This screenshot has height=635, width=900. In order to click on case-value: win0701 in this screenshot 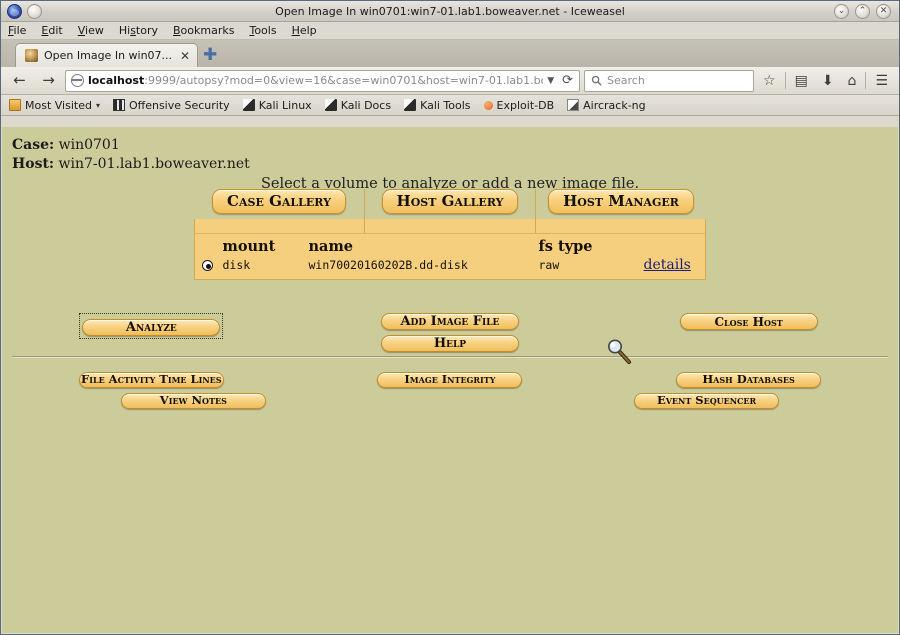, I will do `click(89, 145)`.